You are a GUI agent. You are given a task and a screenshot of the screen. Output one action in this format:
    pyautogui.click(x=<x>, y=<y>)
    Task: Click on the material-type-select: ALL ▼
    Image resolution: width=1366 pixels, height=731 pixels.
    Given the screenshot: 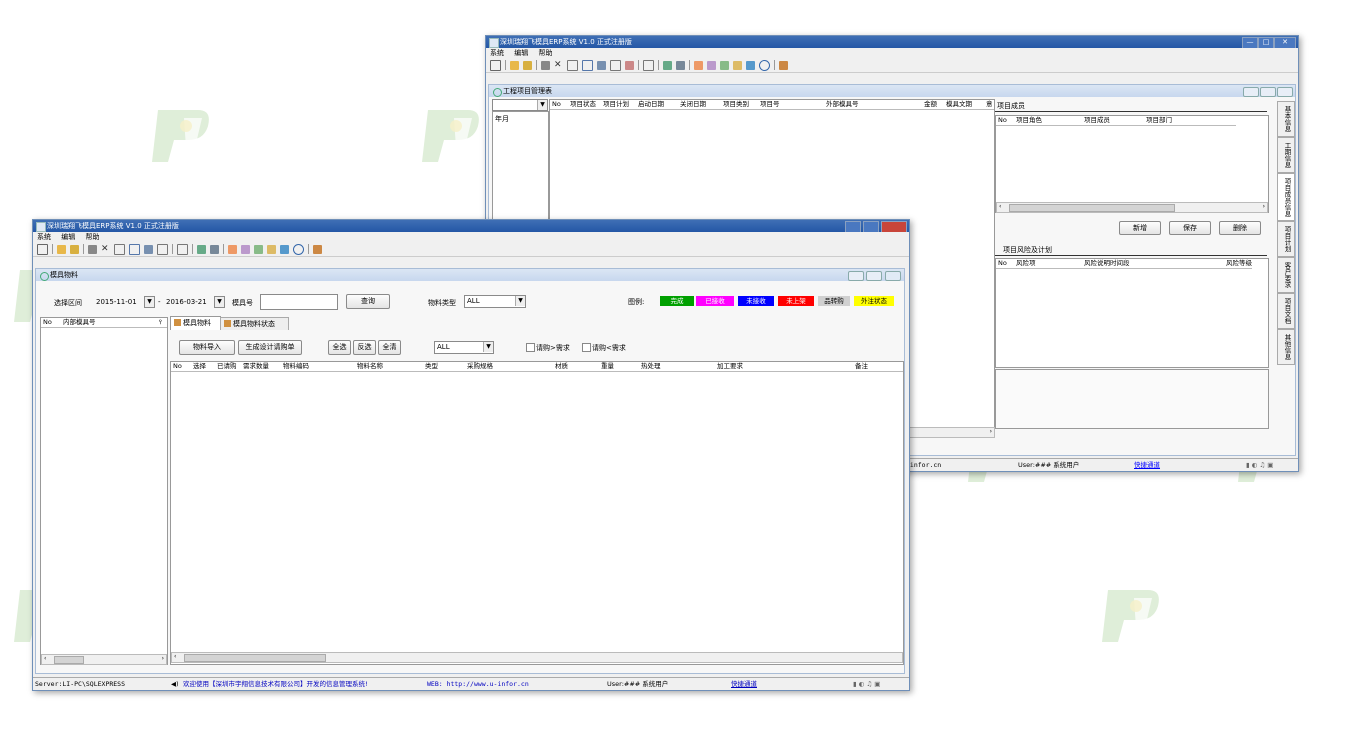 What is the action you would take?
    pyautogui.click(x=495, y=301)
    